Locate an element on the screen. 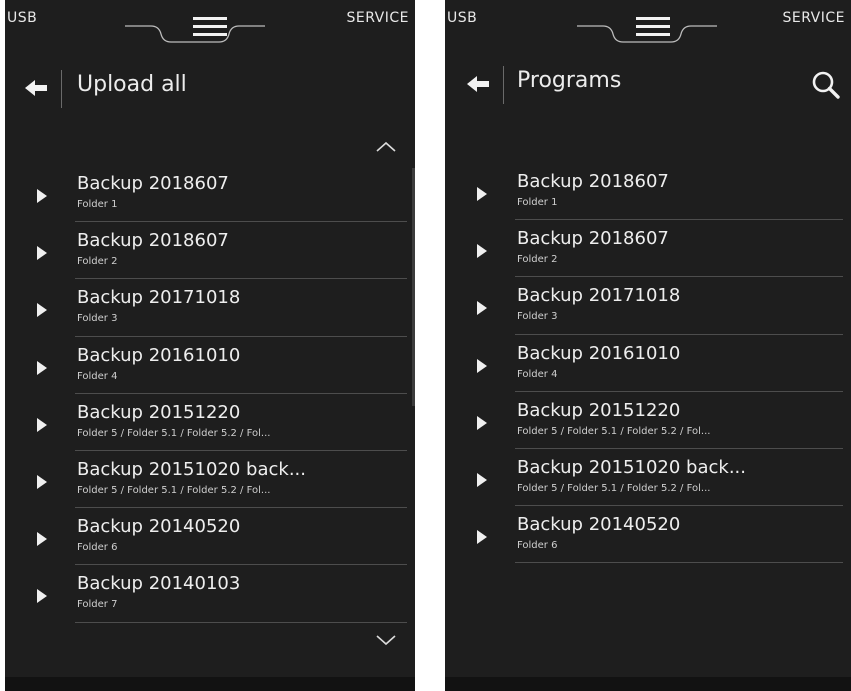  item-path: Folder 7 is located at coordinates (97, 605).